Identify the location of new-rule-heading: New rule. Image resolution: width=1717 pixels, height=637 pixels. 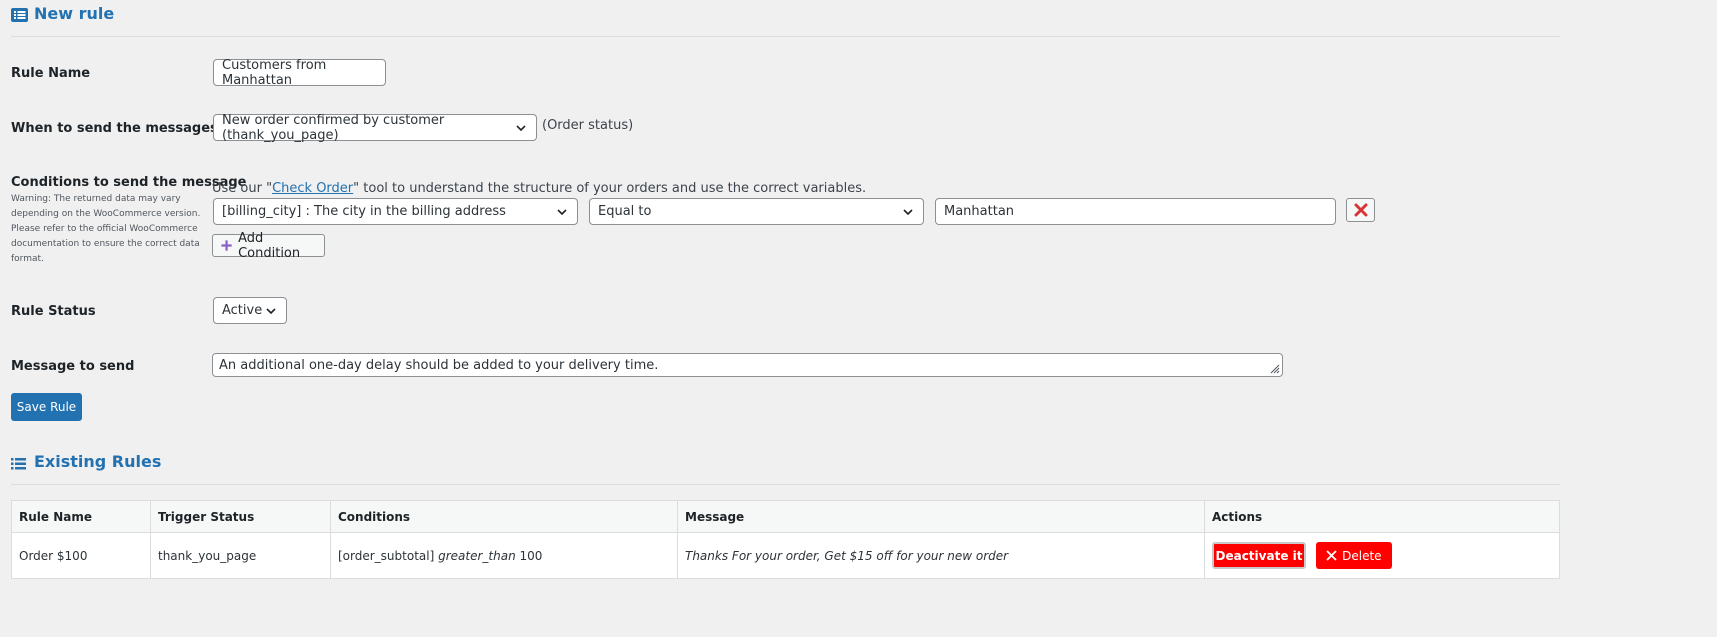
(62, 13).